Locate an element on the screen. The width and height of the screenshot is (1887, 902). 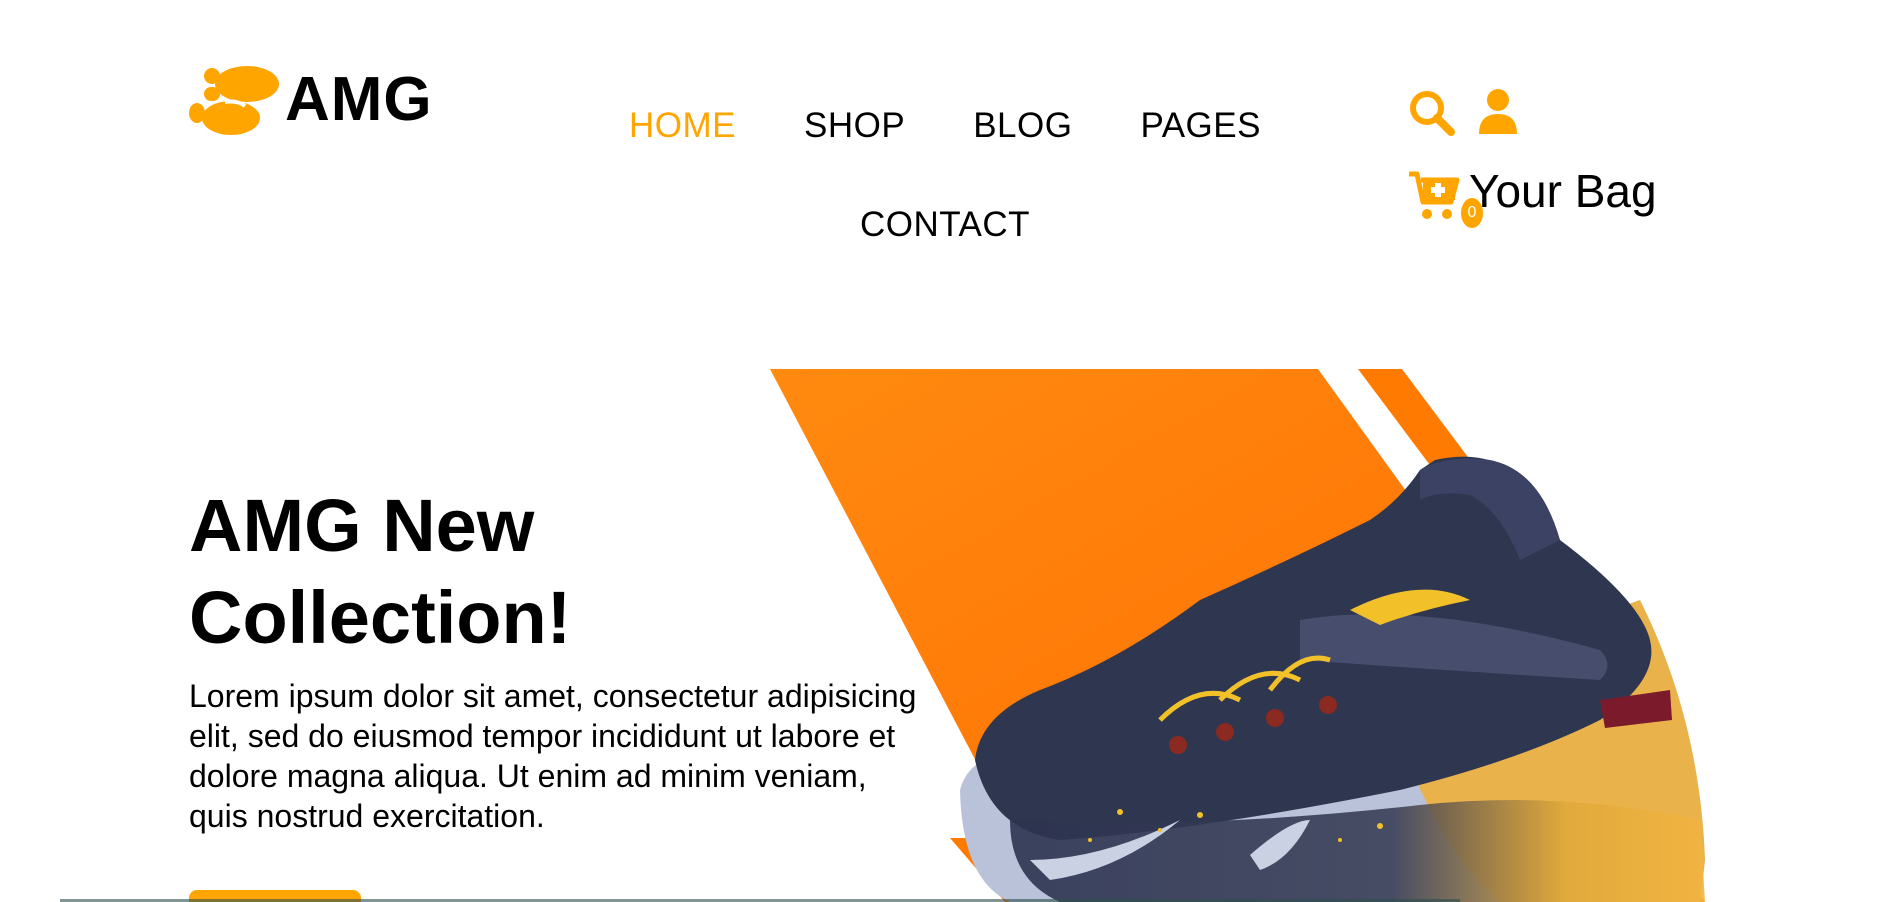
nav-shop-link: SHOP is located at coordinates (854, 125).